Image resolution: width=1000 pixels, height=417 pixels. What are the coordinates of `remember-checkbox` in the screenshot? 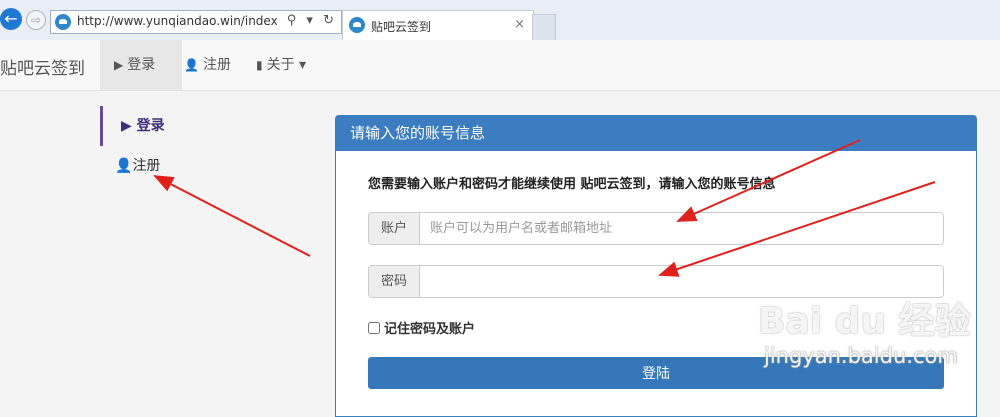 It's located at (374, 327).